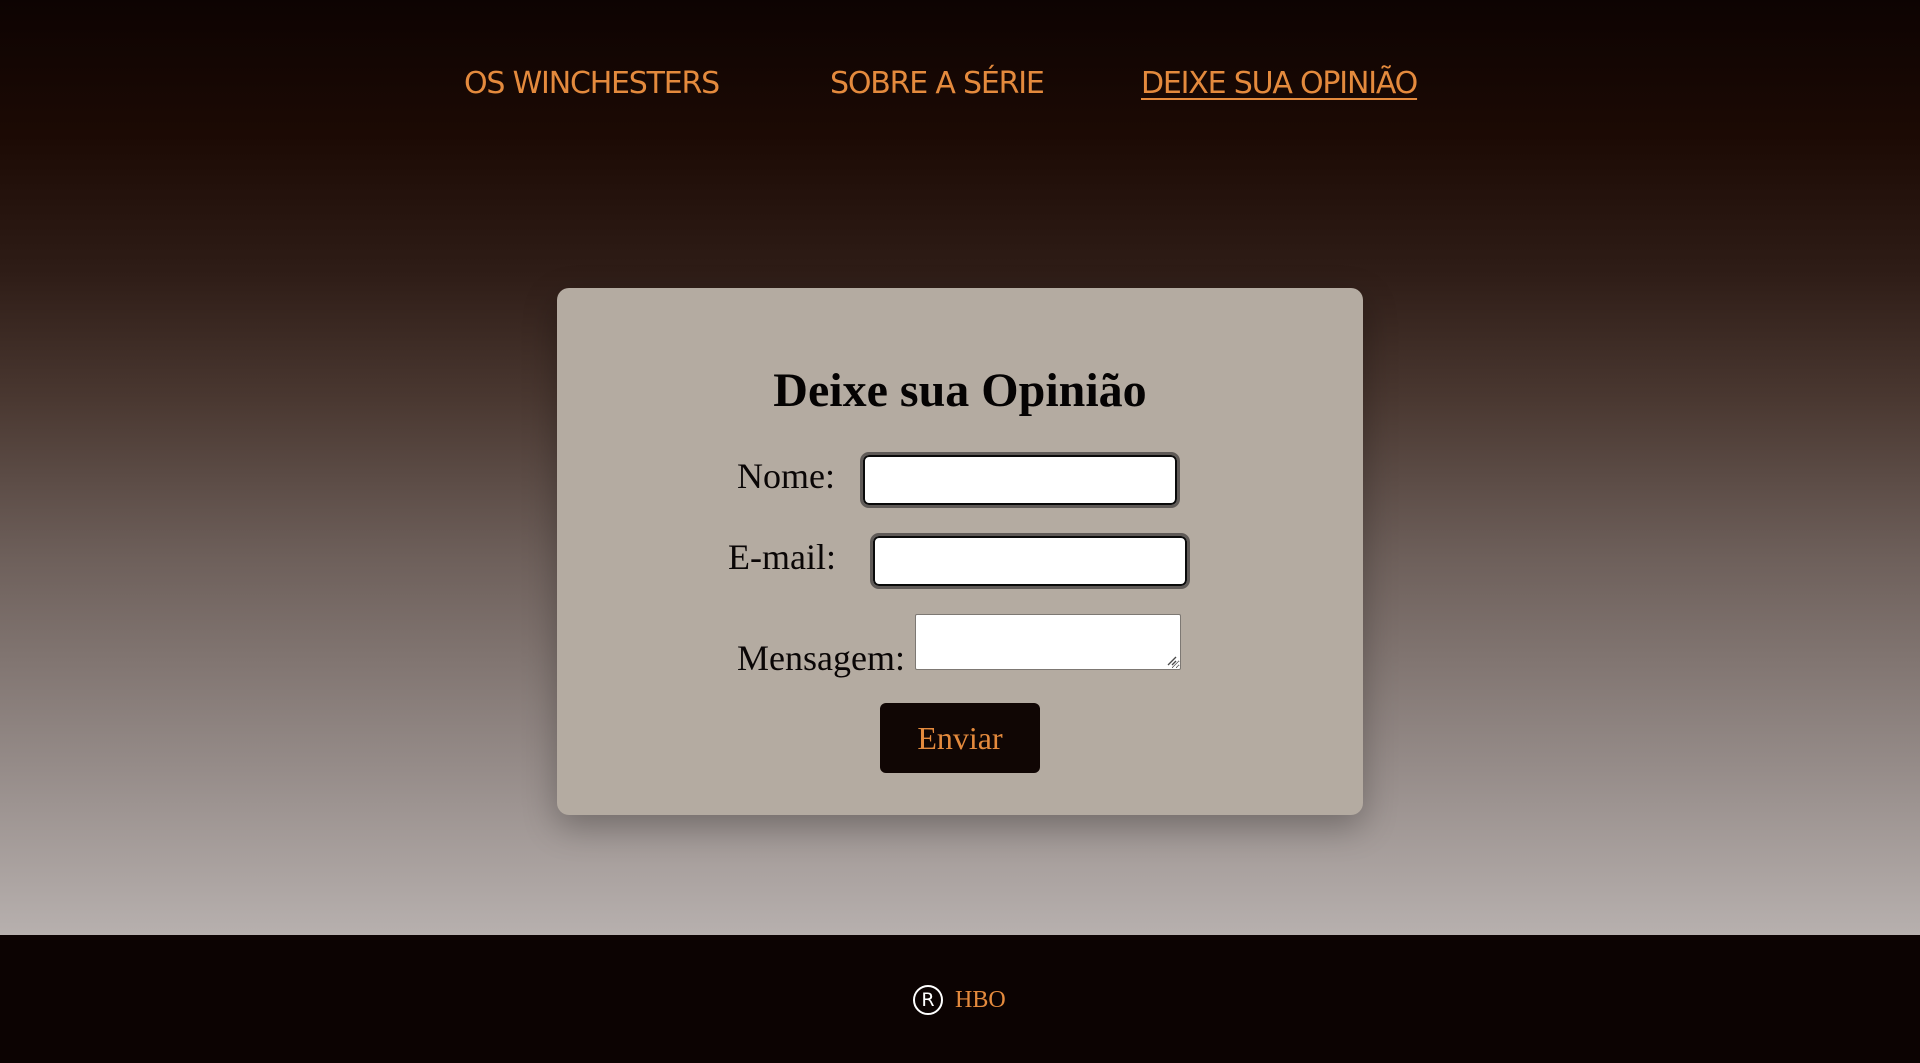  What do you see at coordinates (1048, 642) in the screenshot?
I see `message-textarea` at bounding box center [1048, 642].